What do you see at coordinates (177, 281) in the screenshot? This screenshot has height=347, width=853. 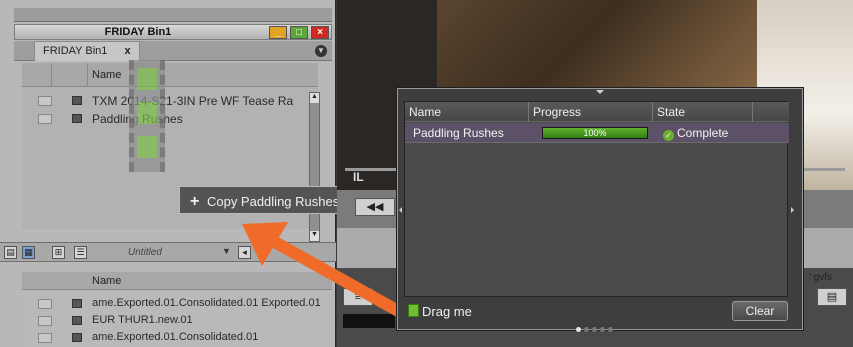 I see `bottom-bin-column-header: Name` at bounding box center [177, 281].